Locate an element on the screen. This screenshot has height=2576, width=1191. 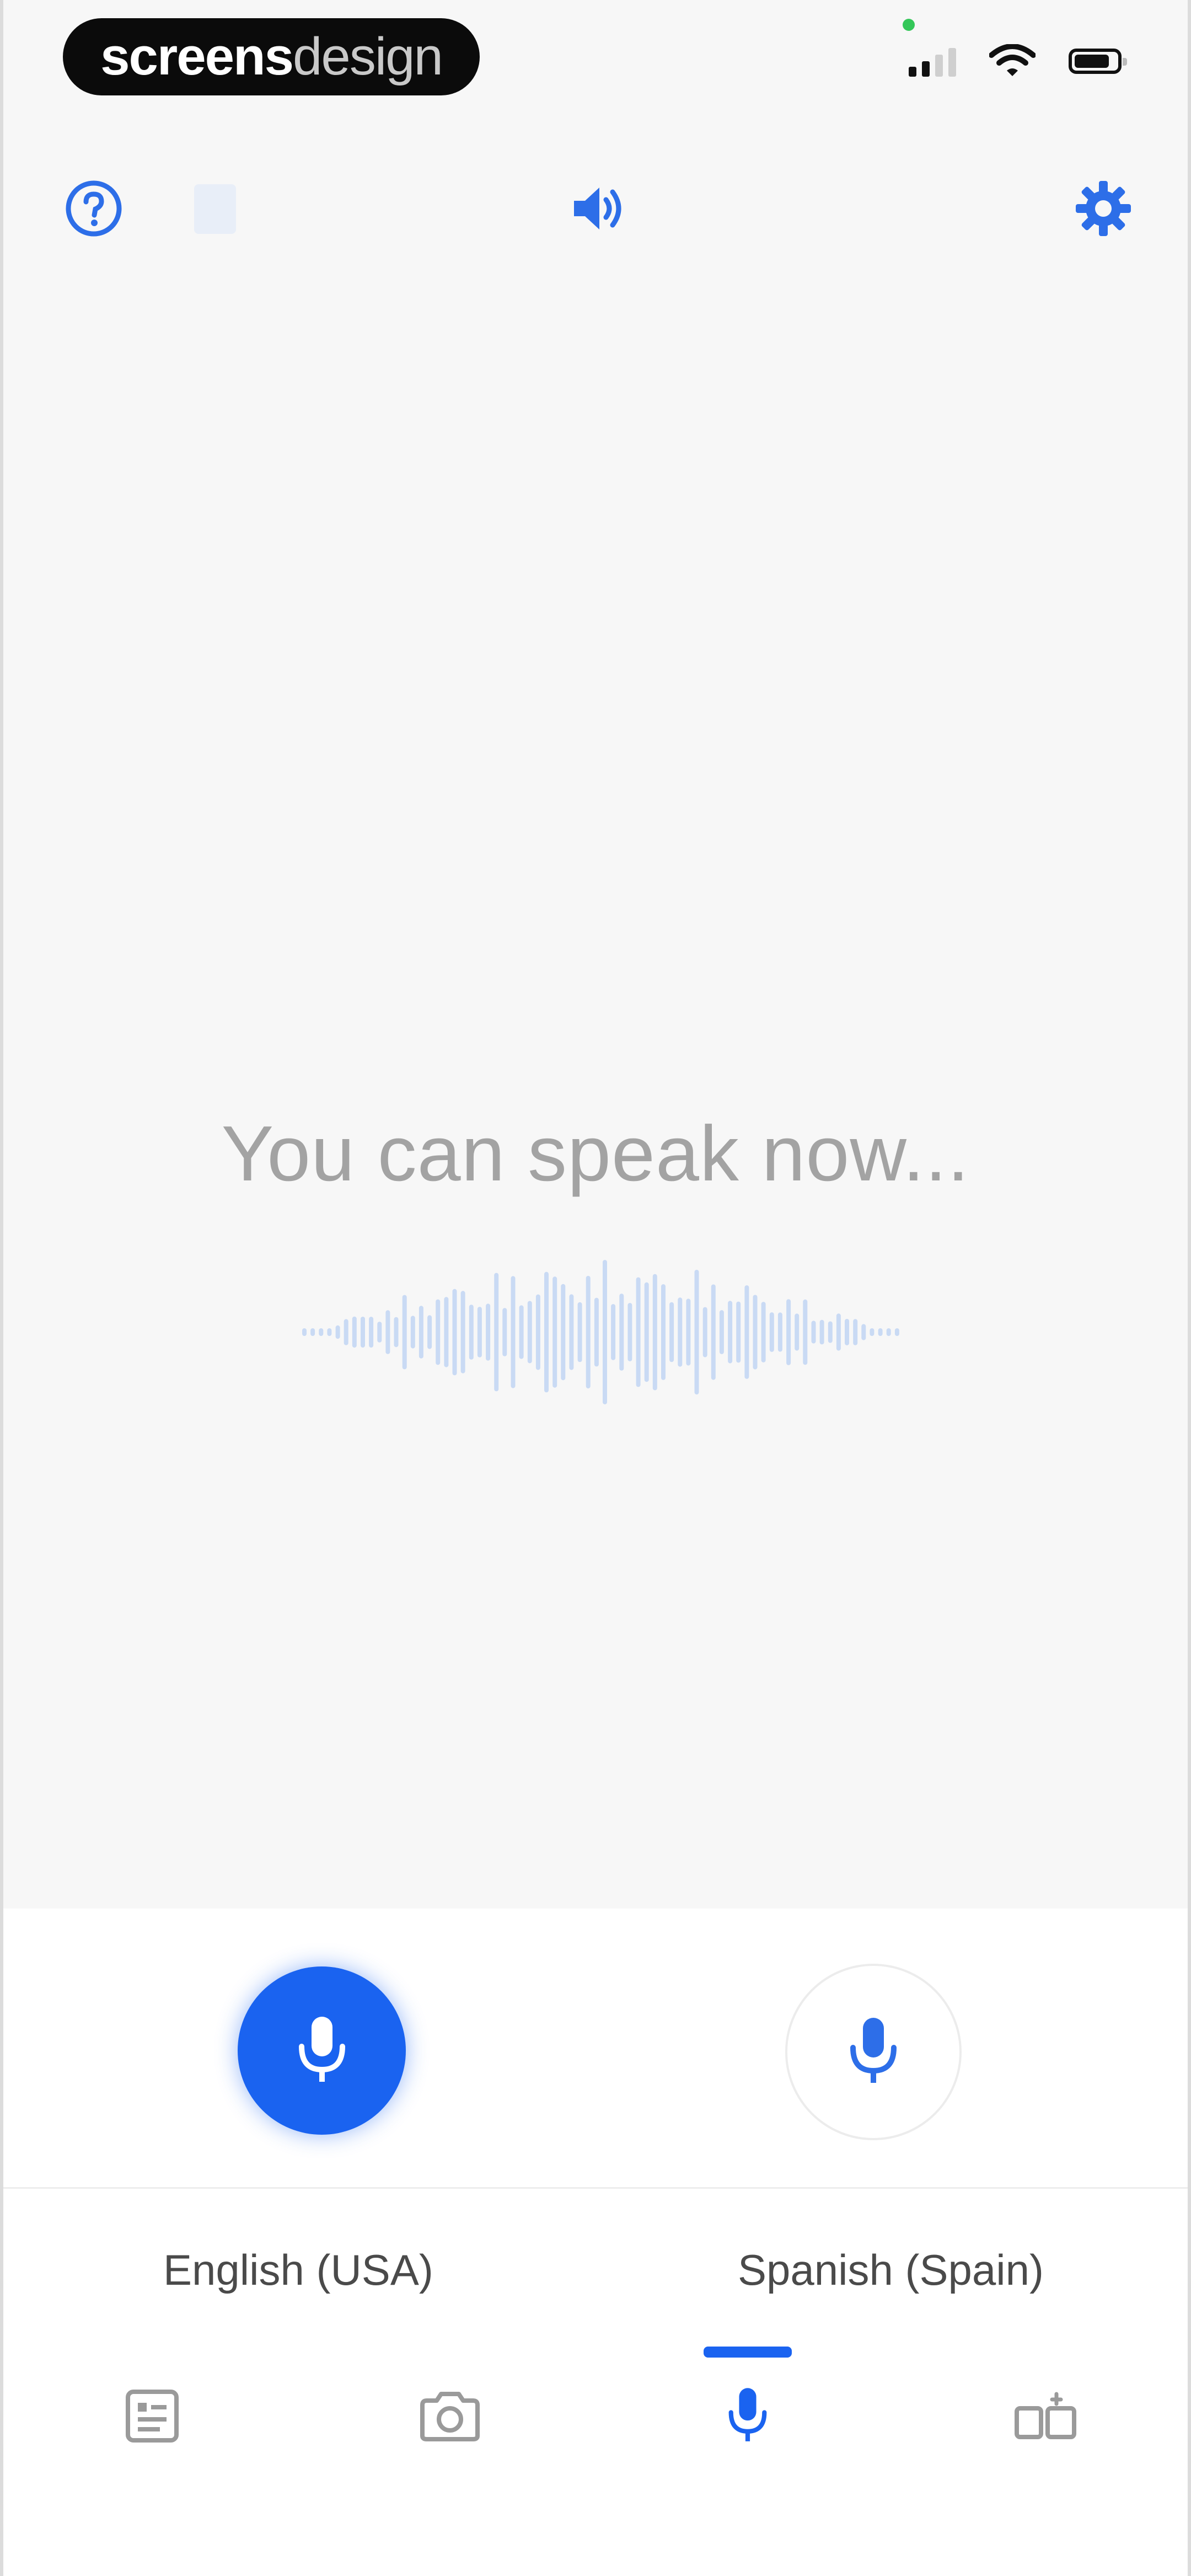
placeholder-icon is located at coordinates (215, 209).